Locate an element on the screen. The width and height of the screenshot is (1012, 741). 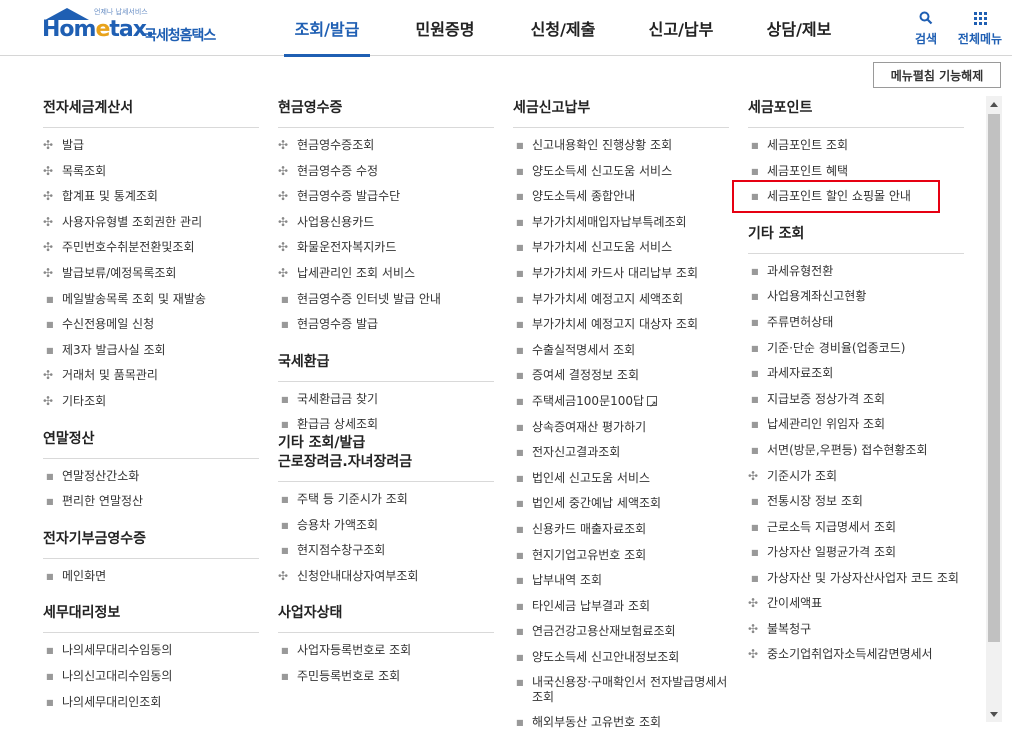
menu-item: ■ 현지기업고유번호 조회 is located at coordinates (621, 556).